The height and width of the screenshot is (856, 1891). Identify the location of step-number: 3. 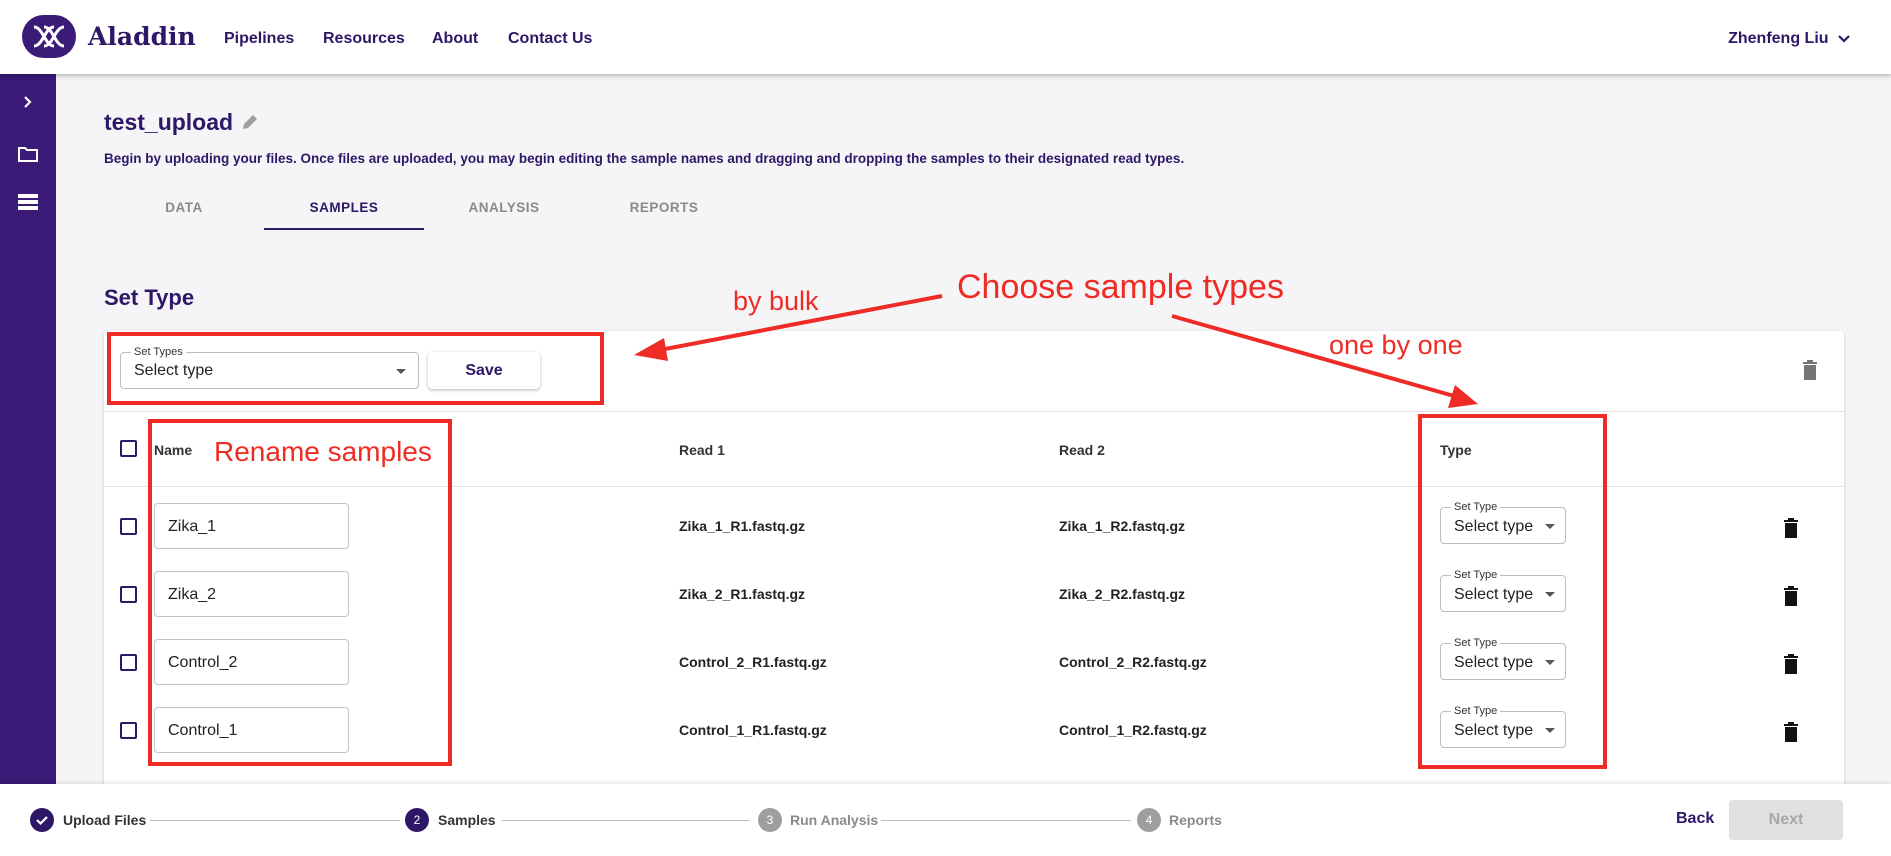
(770, 820).